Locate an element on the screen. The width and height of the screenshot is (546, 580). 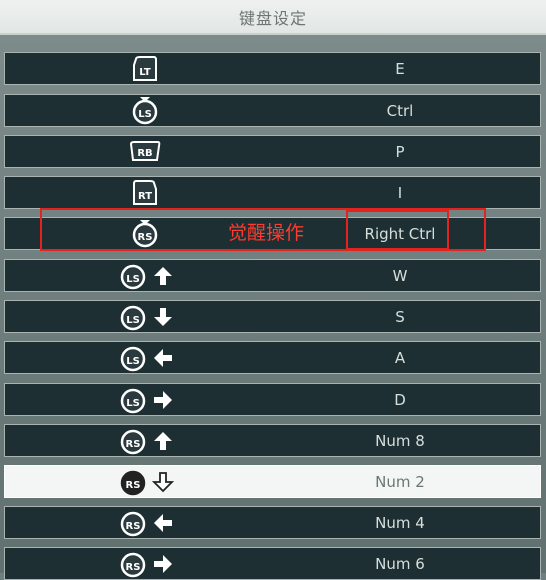
keyboard-key-label: E is located at coordinates (400, 68).